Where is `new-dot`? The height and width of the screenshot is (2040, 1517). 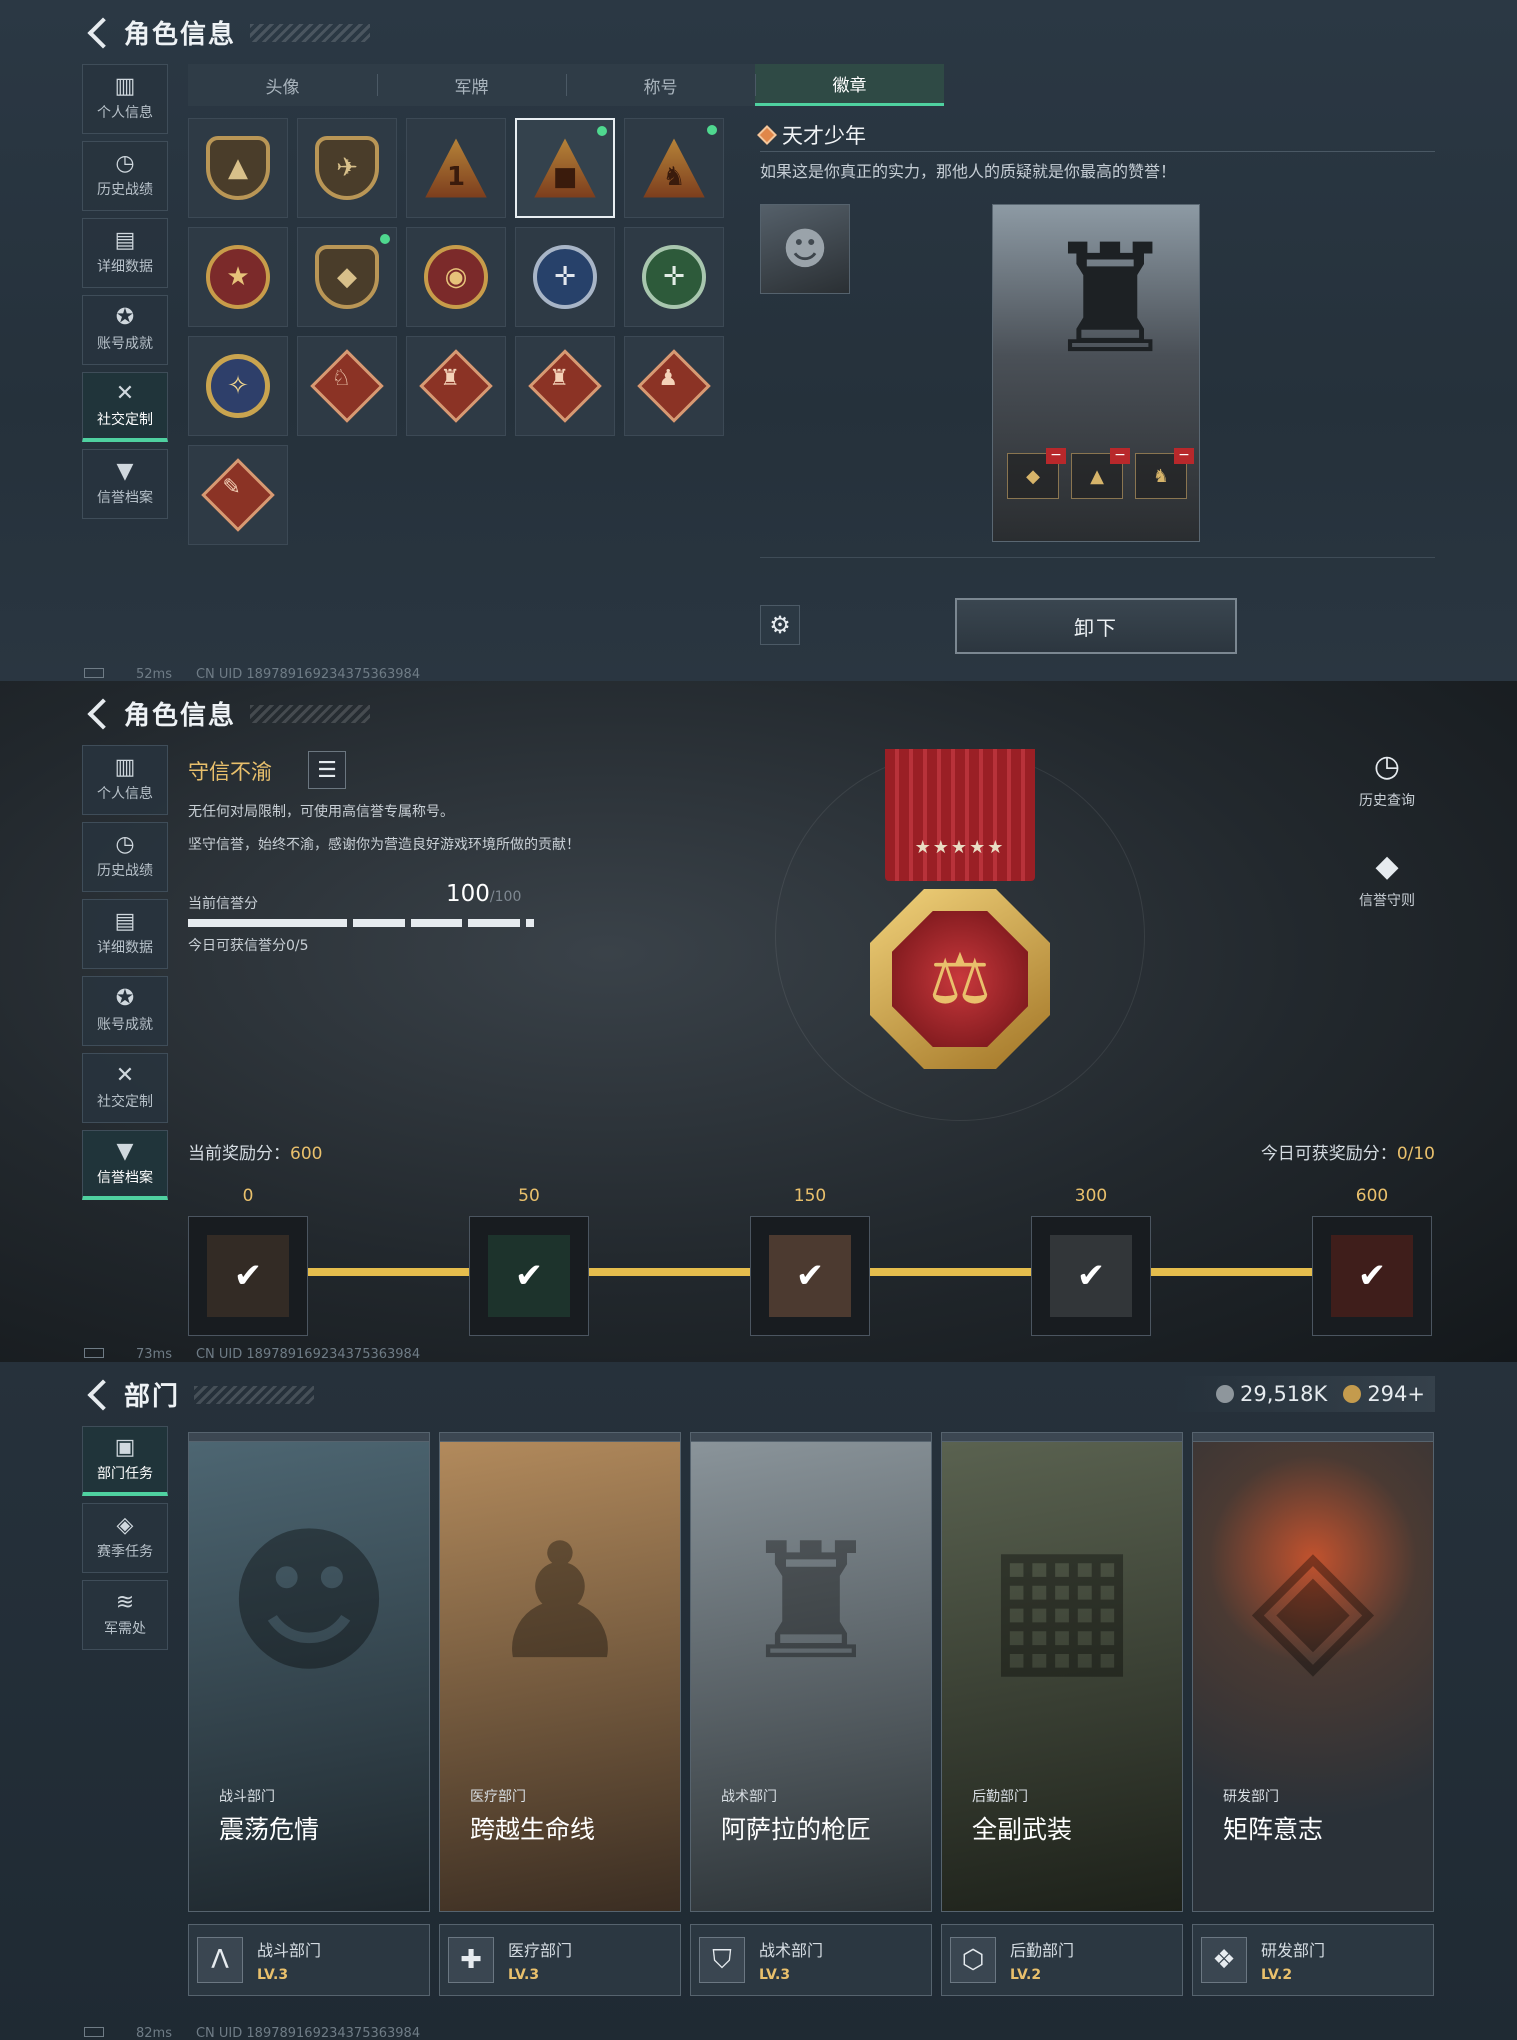 new-dot is located at coordinates (385, 239).